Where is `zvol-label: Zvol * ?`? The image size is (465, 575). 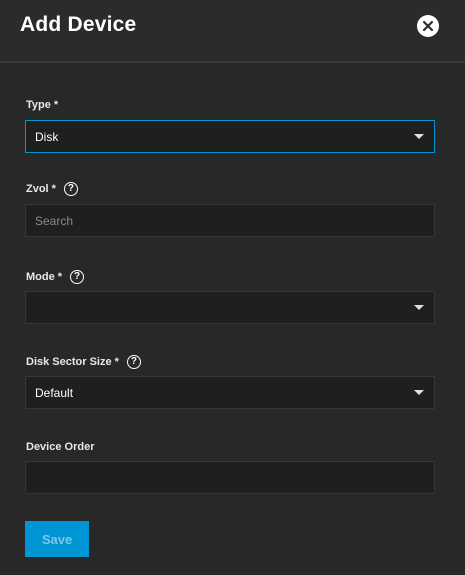 zvol-label: Zvol * ? is located at coordinates (52, 189).